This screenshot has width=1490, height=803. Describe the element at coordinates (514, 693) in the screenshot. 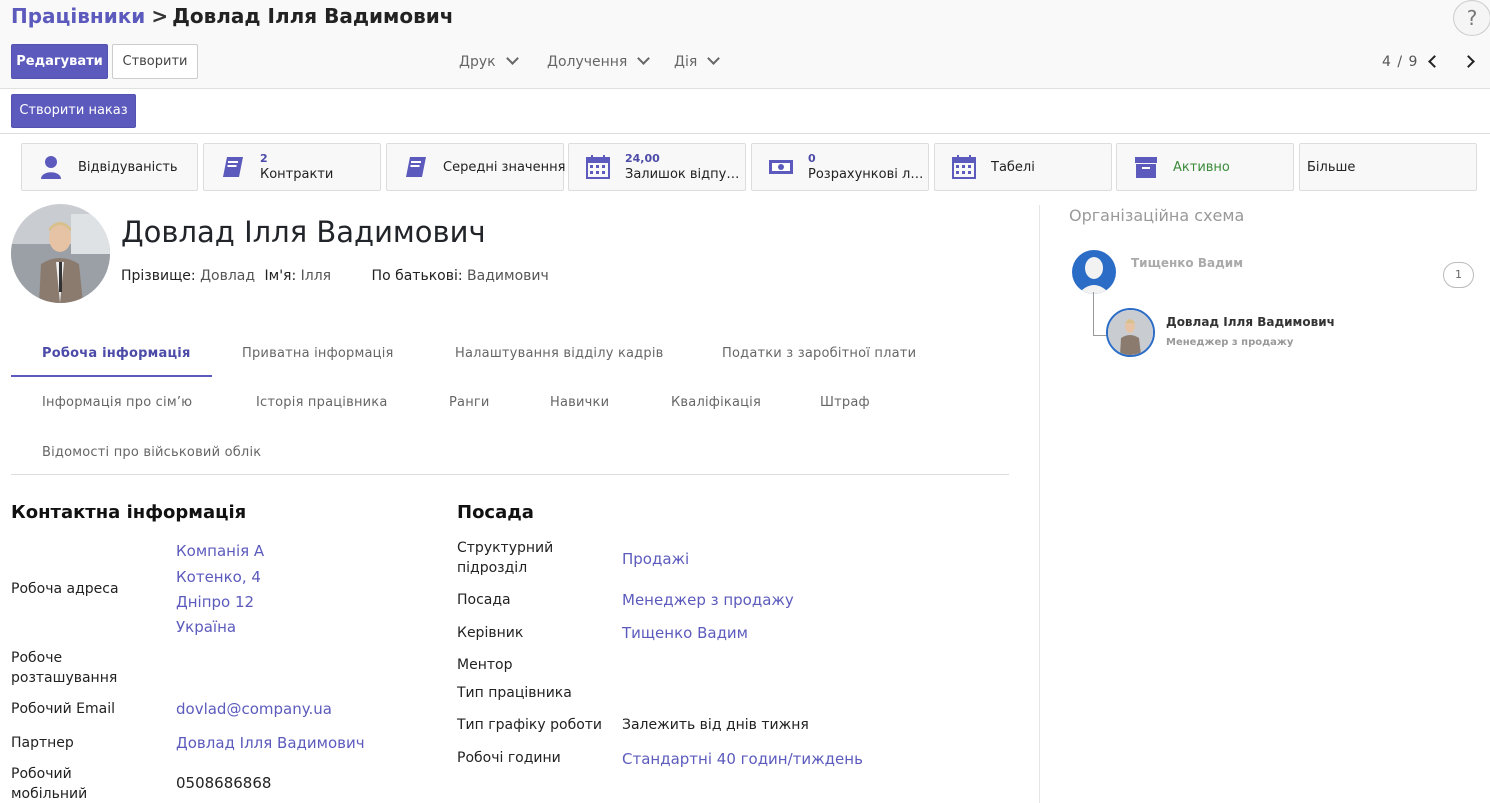

I see `employee-type-label: Тип працівника` at that location.